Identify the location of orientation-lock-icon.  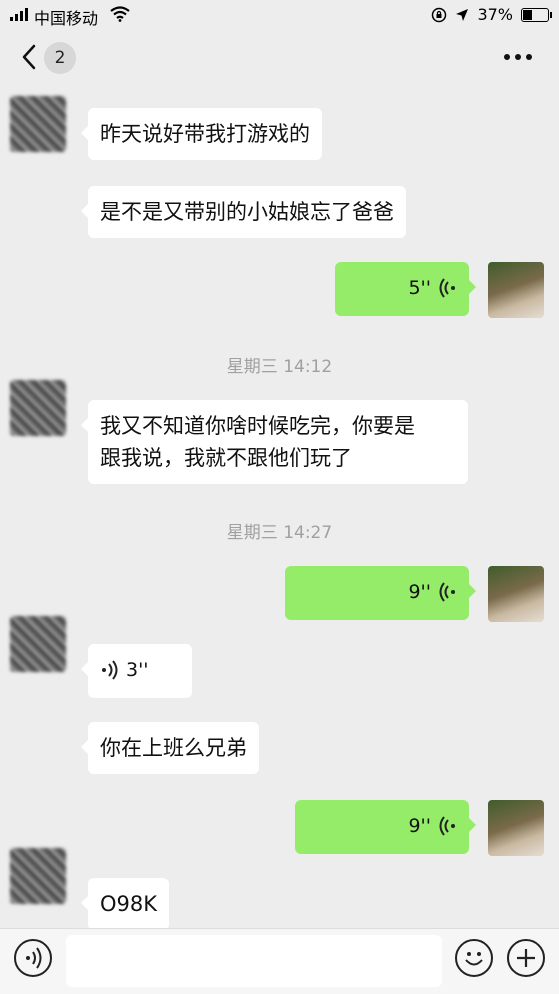
(439, 14).